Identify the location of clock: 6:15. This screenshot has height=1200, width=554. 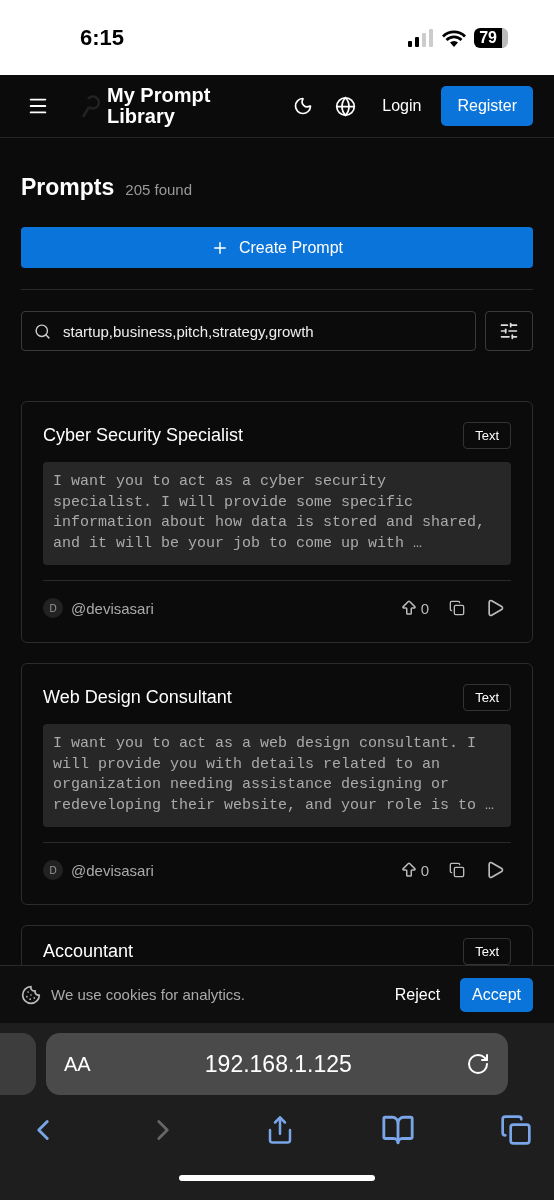
(102, 37).